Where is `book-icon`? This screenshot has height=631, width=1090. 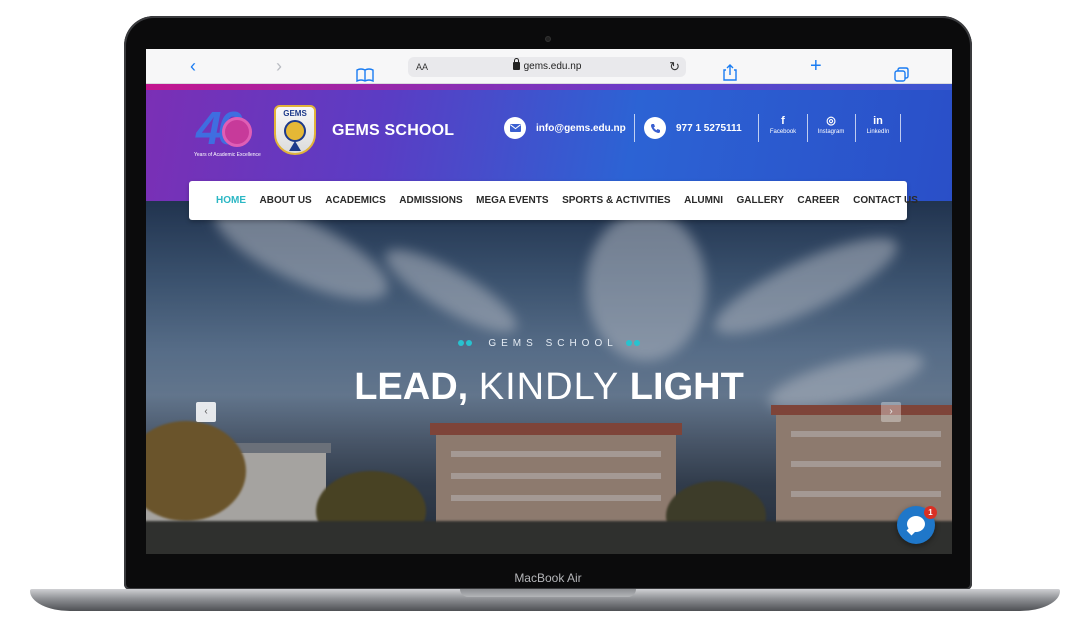
book-icon is located at coordinates (365, 71).